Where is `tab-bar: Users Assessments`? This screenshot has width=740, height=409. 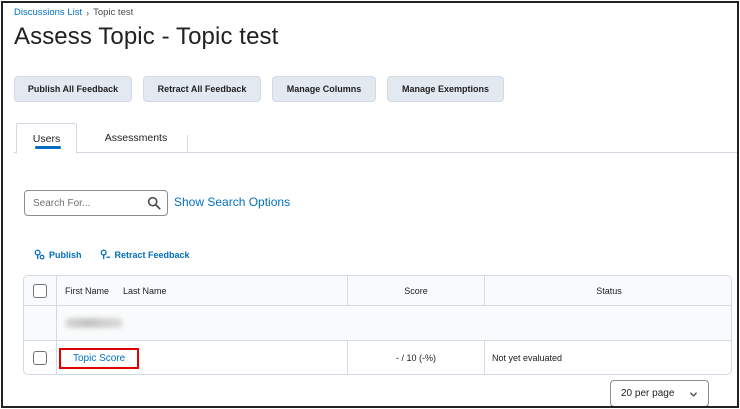 tab-bar: Users Assessments is located at coordinates (375, 138).